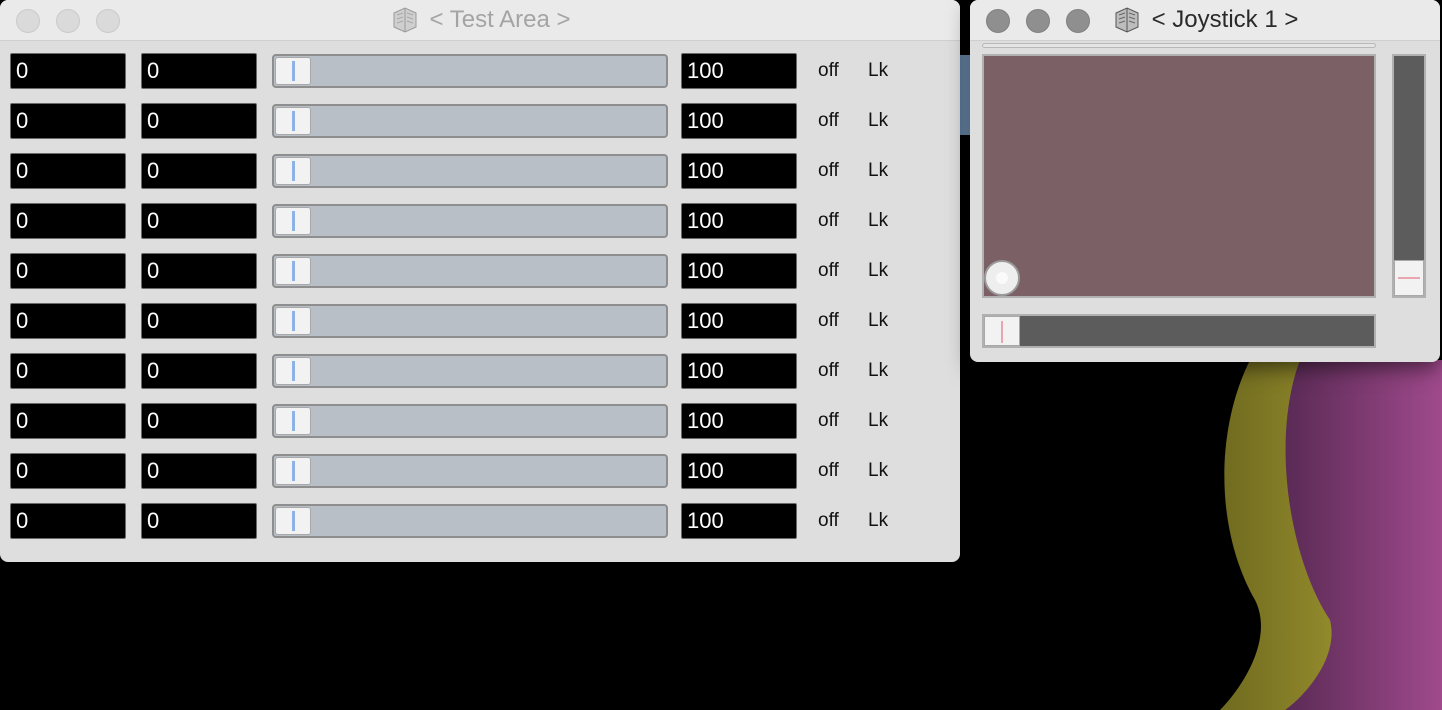  What do you see at coordinates (500, 19) in the screenshot?
I see `window-title-text: < Test Area >` at bounding box center [500, 19].